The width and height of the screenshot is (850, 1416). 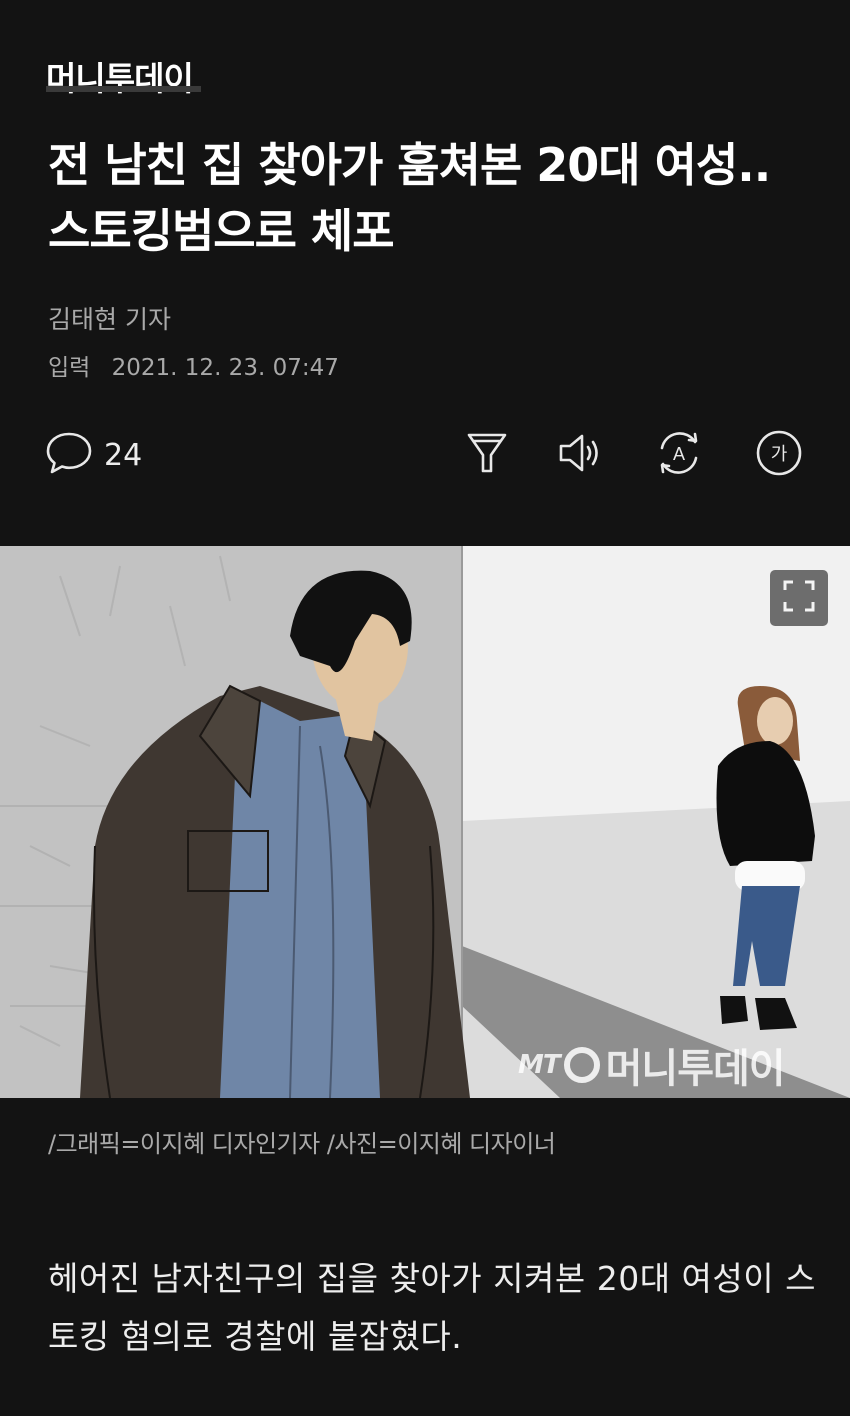 I want to click on press-logo: 머니투데이, so click(x=120, y=76).